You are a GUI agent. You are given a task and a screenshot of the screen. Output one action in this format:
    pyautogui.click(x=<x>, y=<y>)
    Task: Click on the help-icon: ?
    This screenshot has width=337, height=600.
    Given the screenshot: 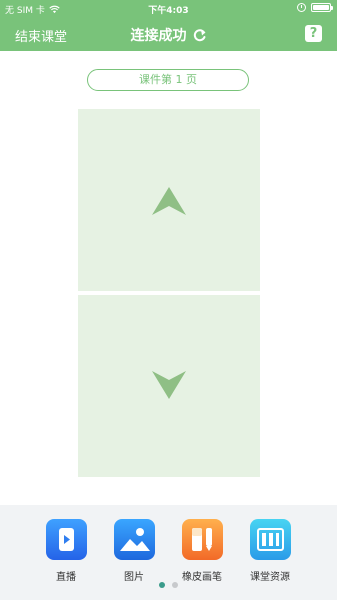 What is the action you would take?
    pyautogui.click(x=313, y=33)
    